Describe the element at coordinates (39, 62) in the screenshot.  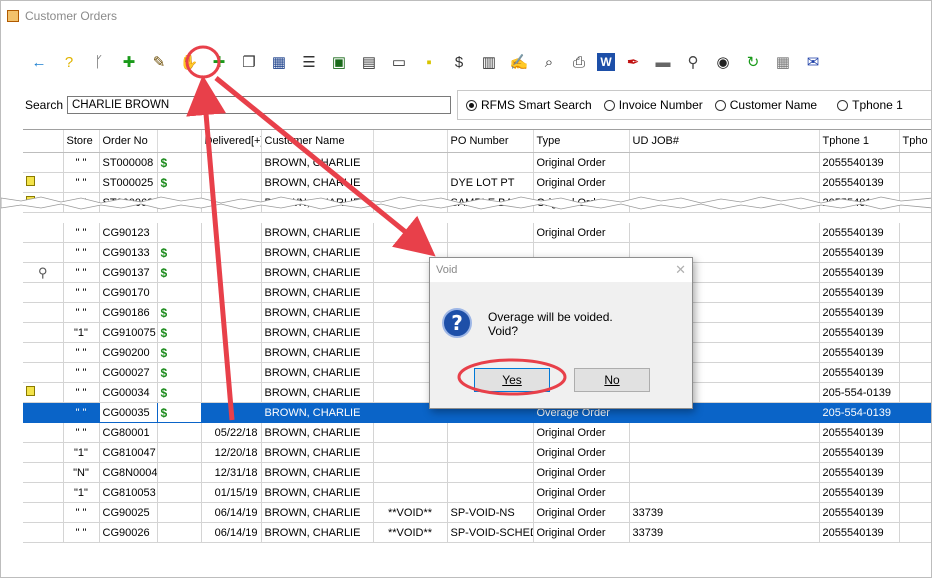
I see `back-arrow-icon: ←` at that location.